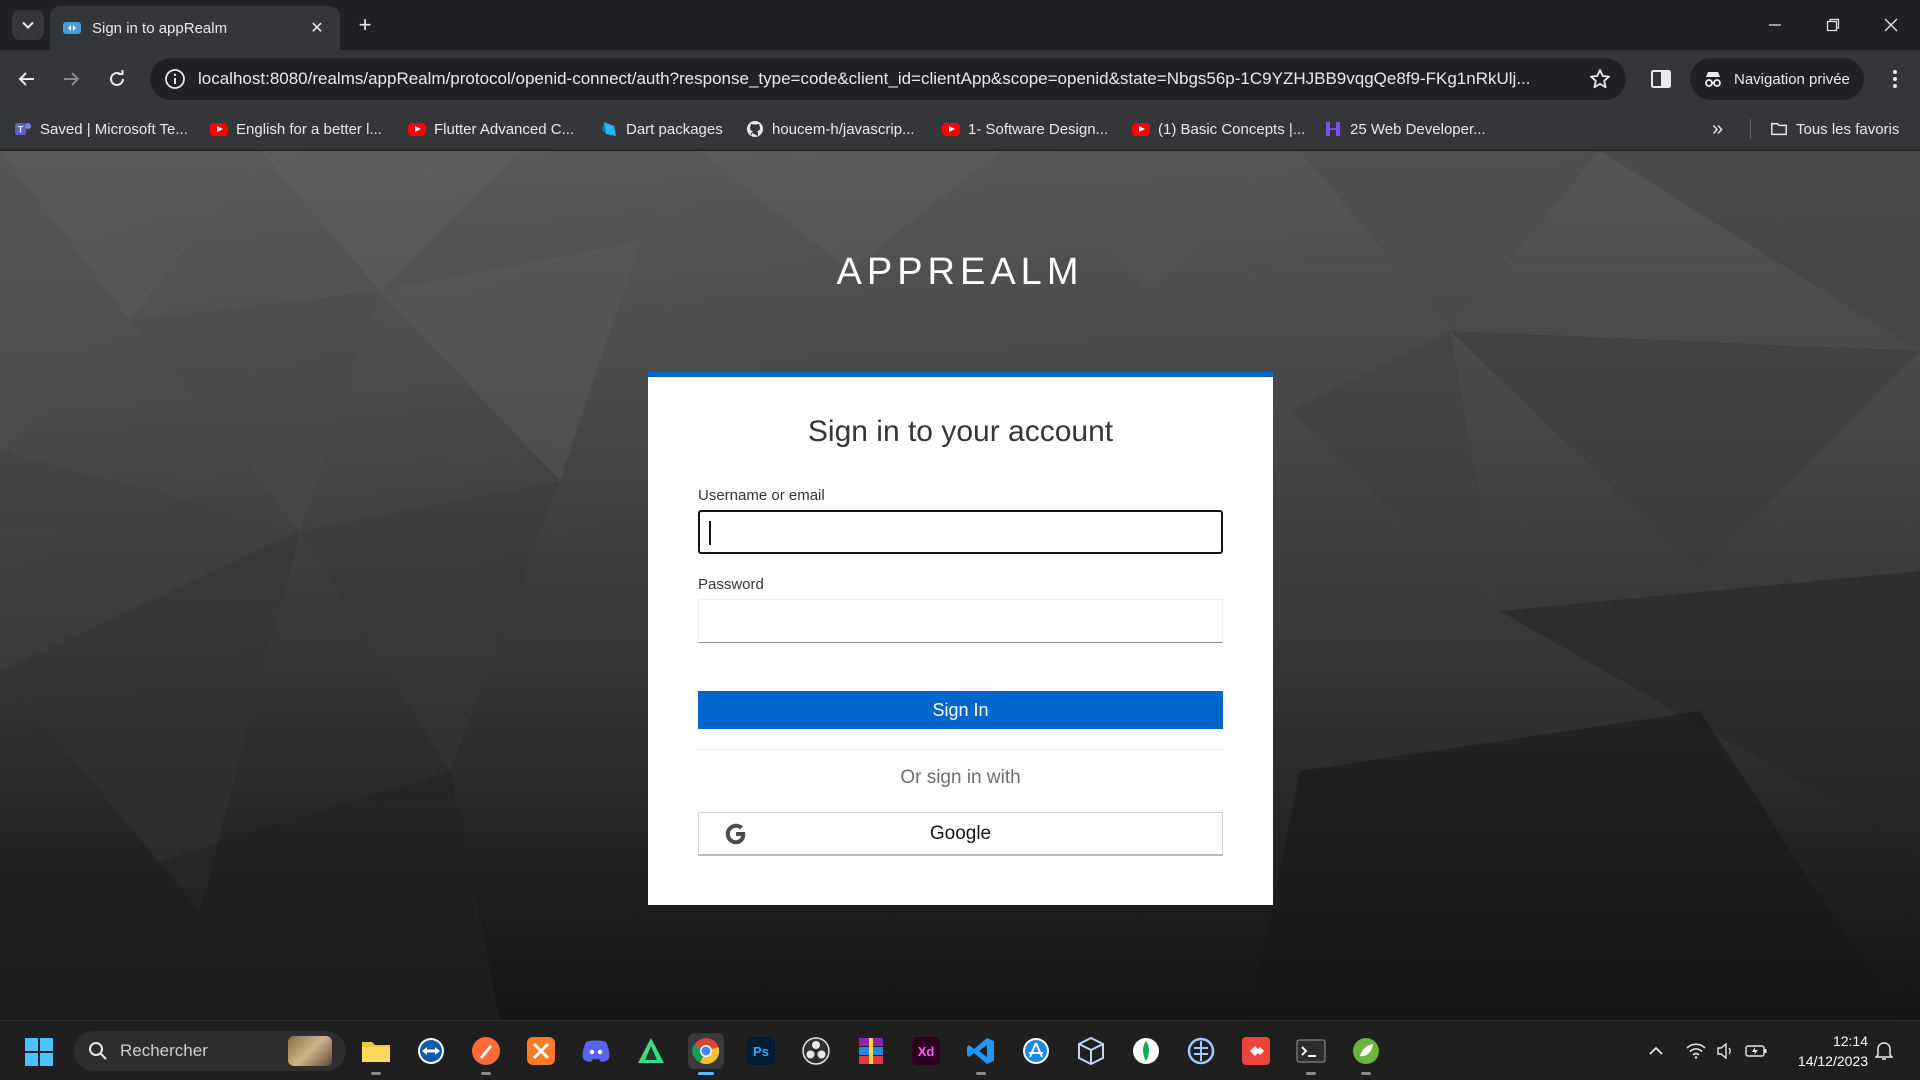  I want to click on back-button, so click(27, 79).